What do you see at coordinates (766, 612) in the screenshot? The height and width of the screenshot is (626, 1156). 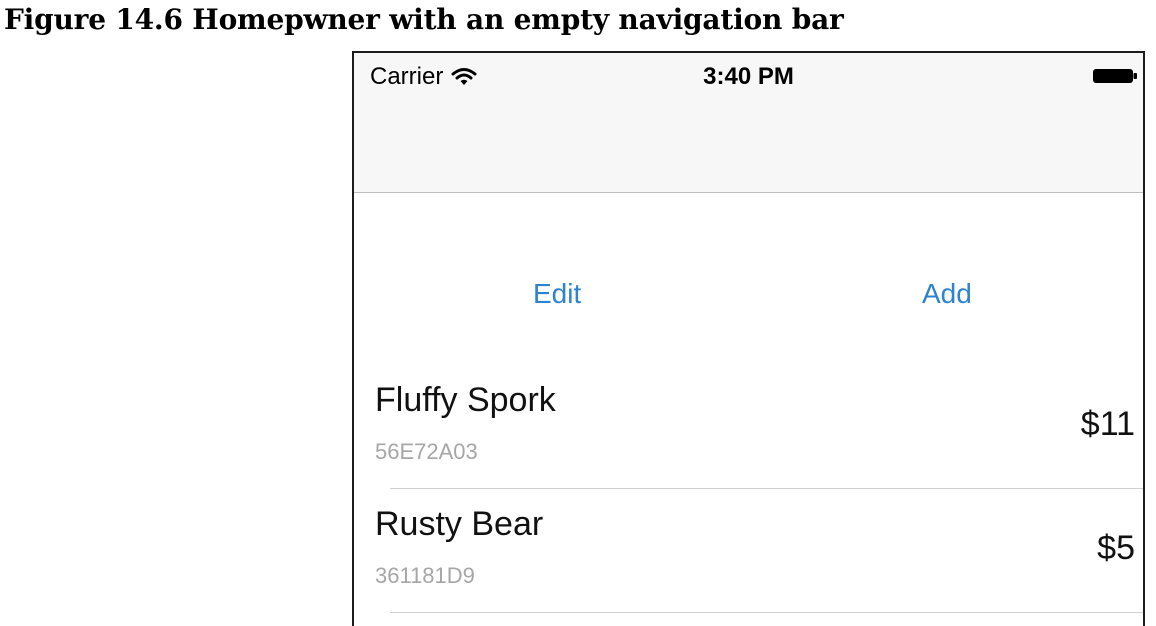 I see `row-separator` at bounding box center [766, 612].